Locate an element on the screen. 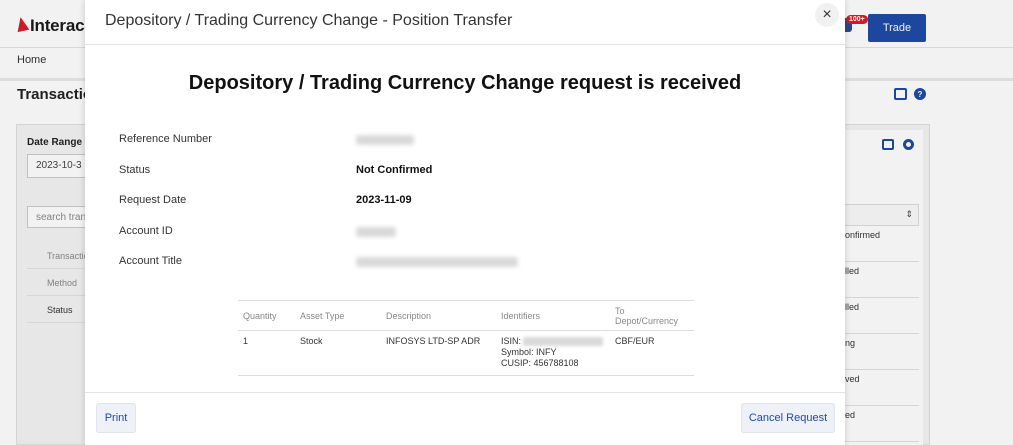 Image resolution: width=1013 pixels, height=445 pixels. isin-line: ISIN: is located at coordinates (553, 341).